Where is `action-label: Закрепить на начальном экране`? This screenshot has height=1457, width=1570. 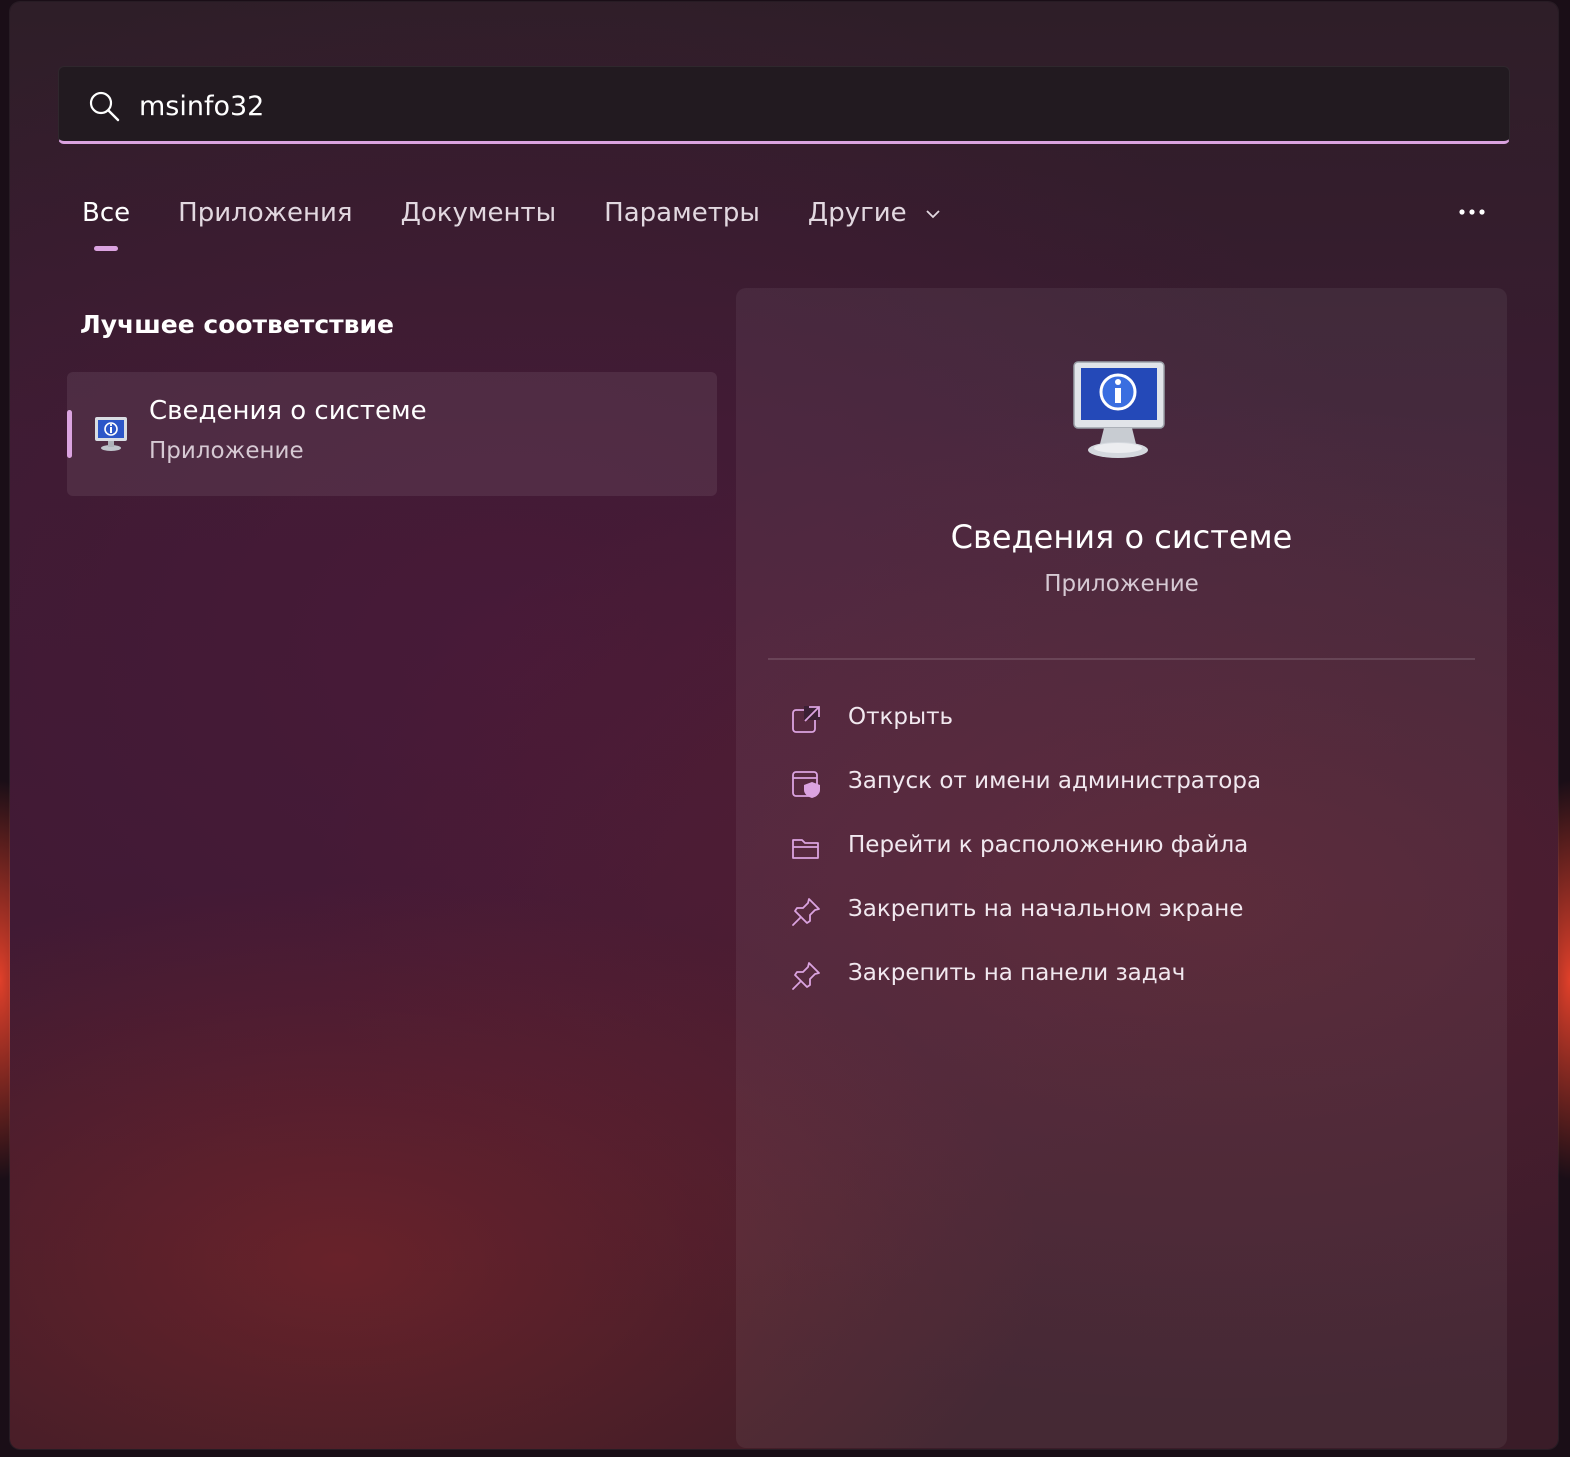
action-label: Закрепить на начальном экране is located at coordinates (1046, 909).